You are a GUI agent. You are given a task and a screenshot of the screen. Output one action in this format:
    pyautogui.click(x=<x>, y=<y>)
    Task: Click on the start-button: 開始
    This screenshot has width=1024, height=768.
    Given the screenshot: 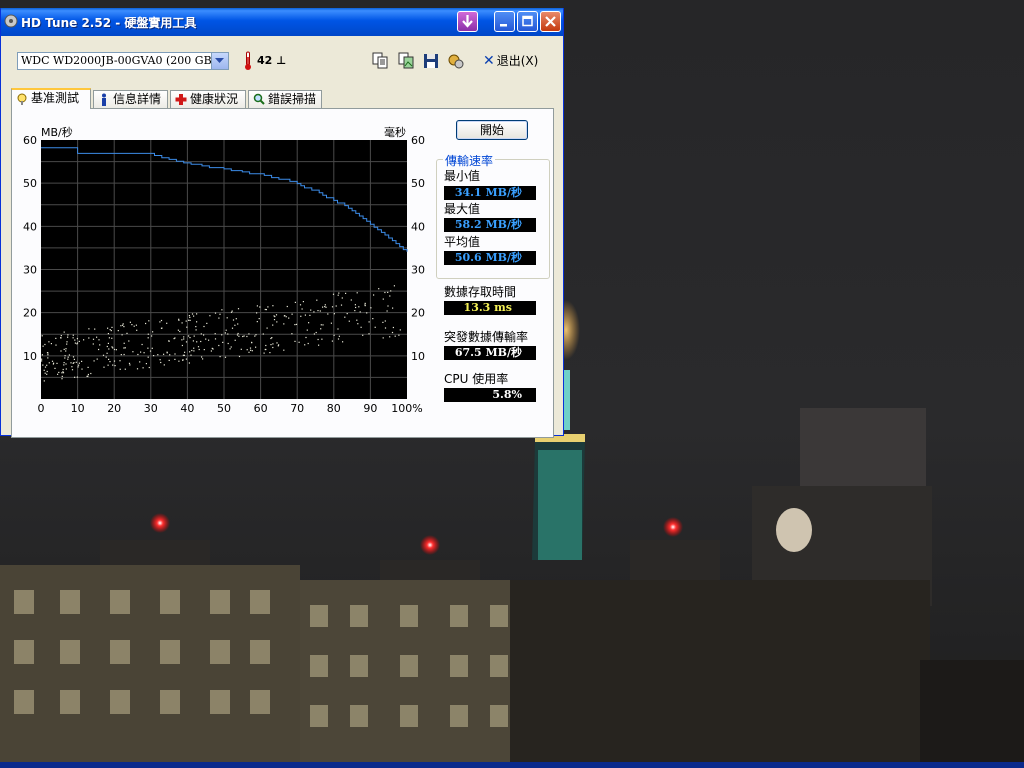 What is the action you would take?
    pyautogui.click(x=492, y=130)
    